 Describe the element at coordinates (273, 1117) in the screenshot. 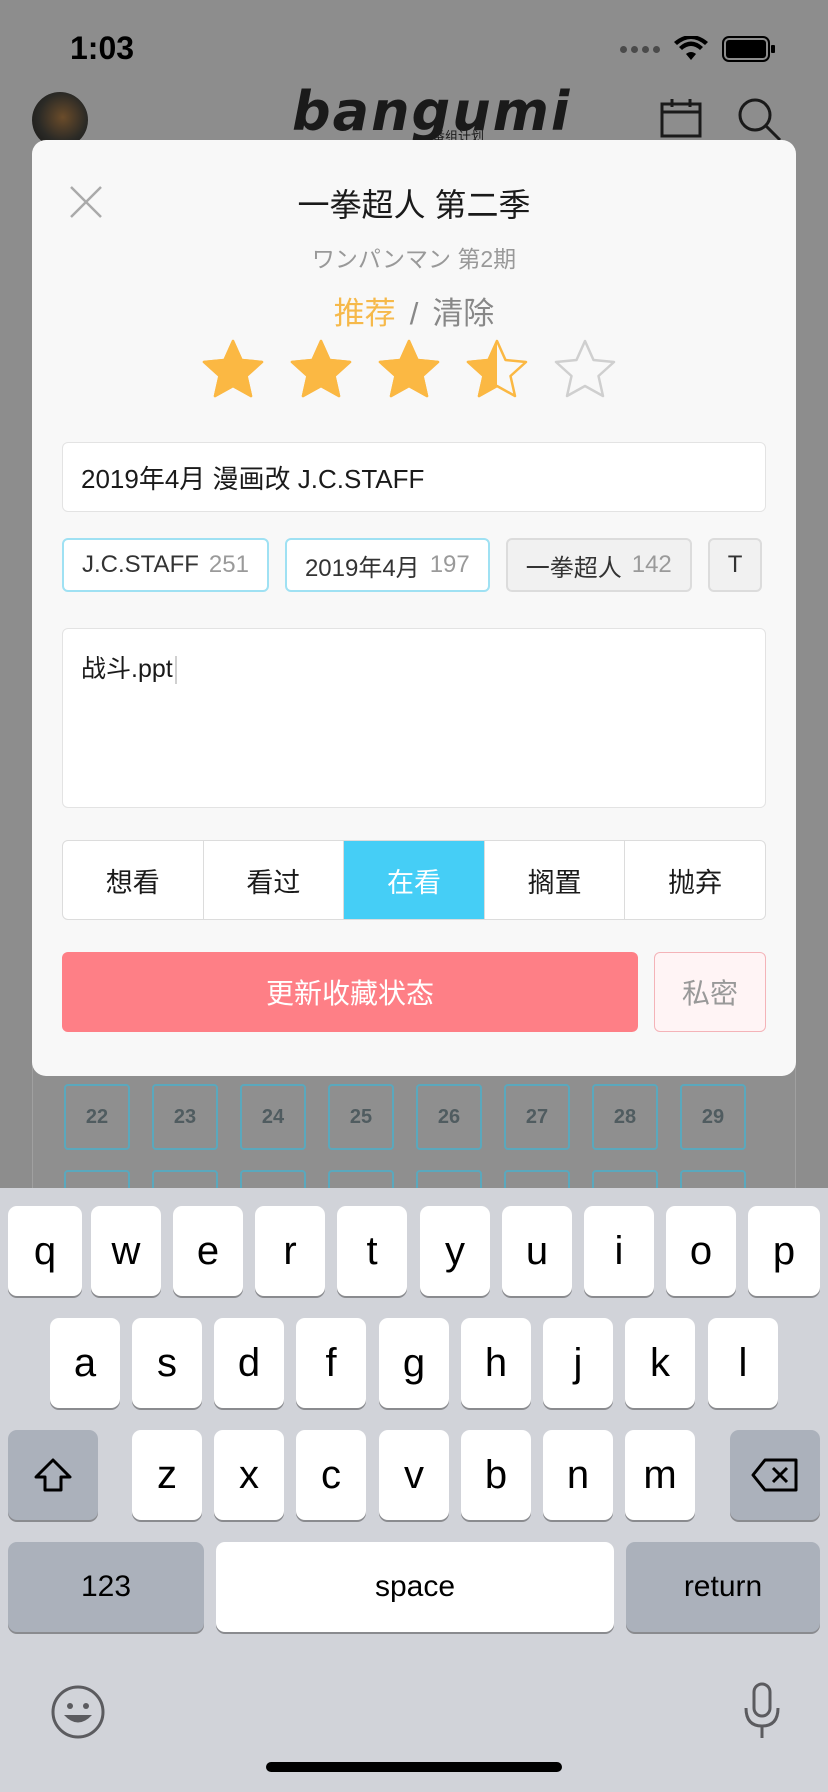

I see `episode-button: 24` at that location.